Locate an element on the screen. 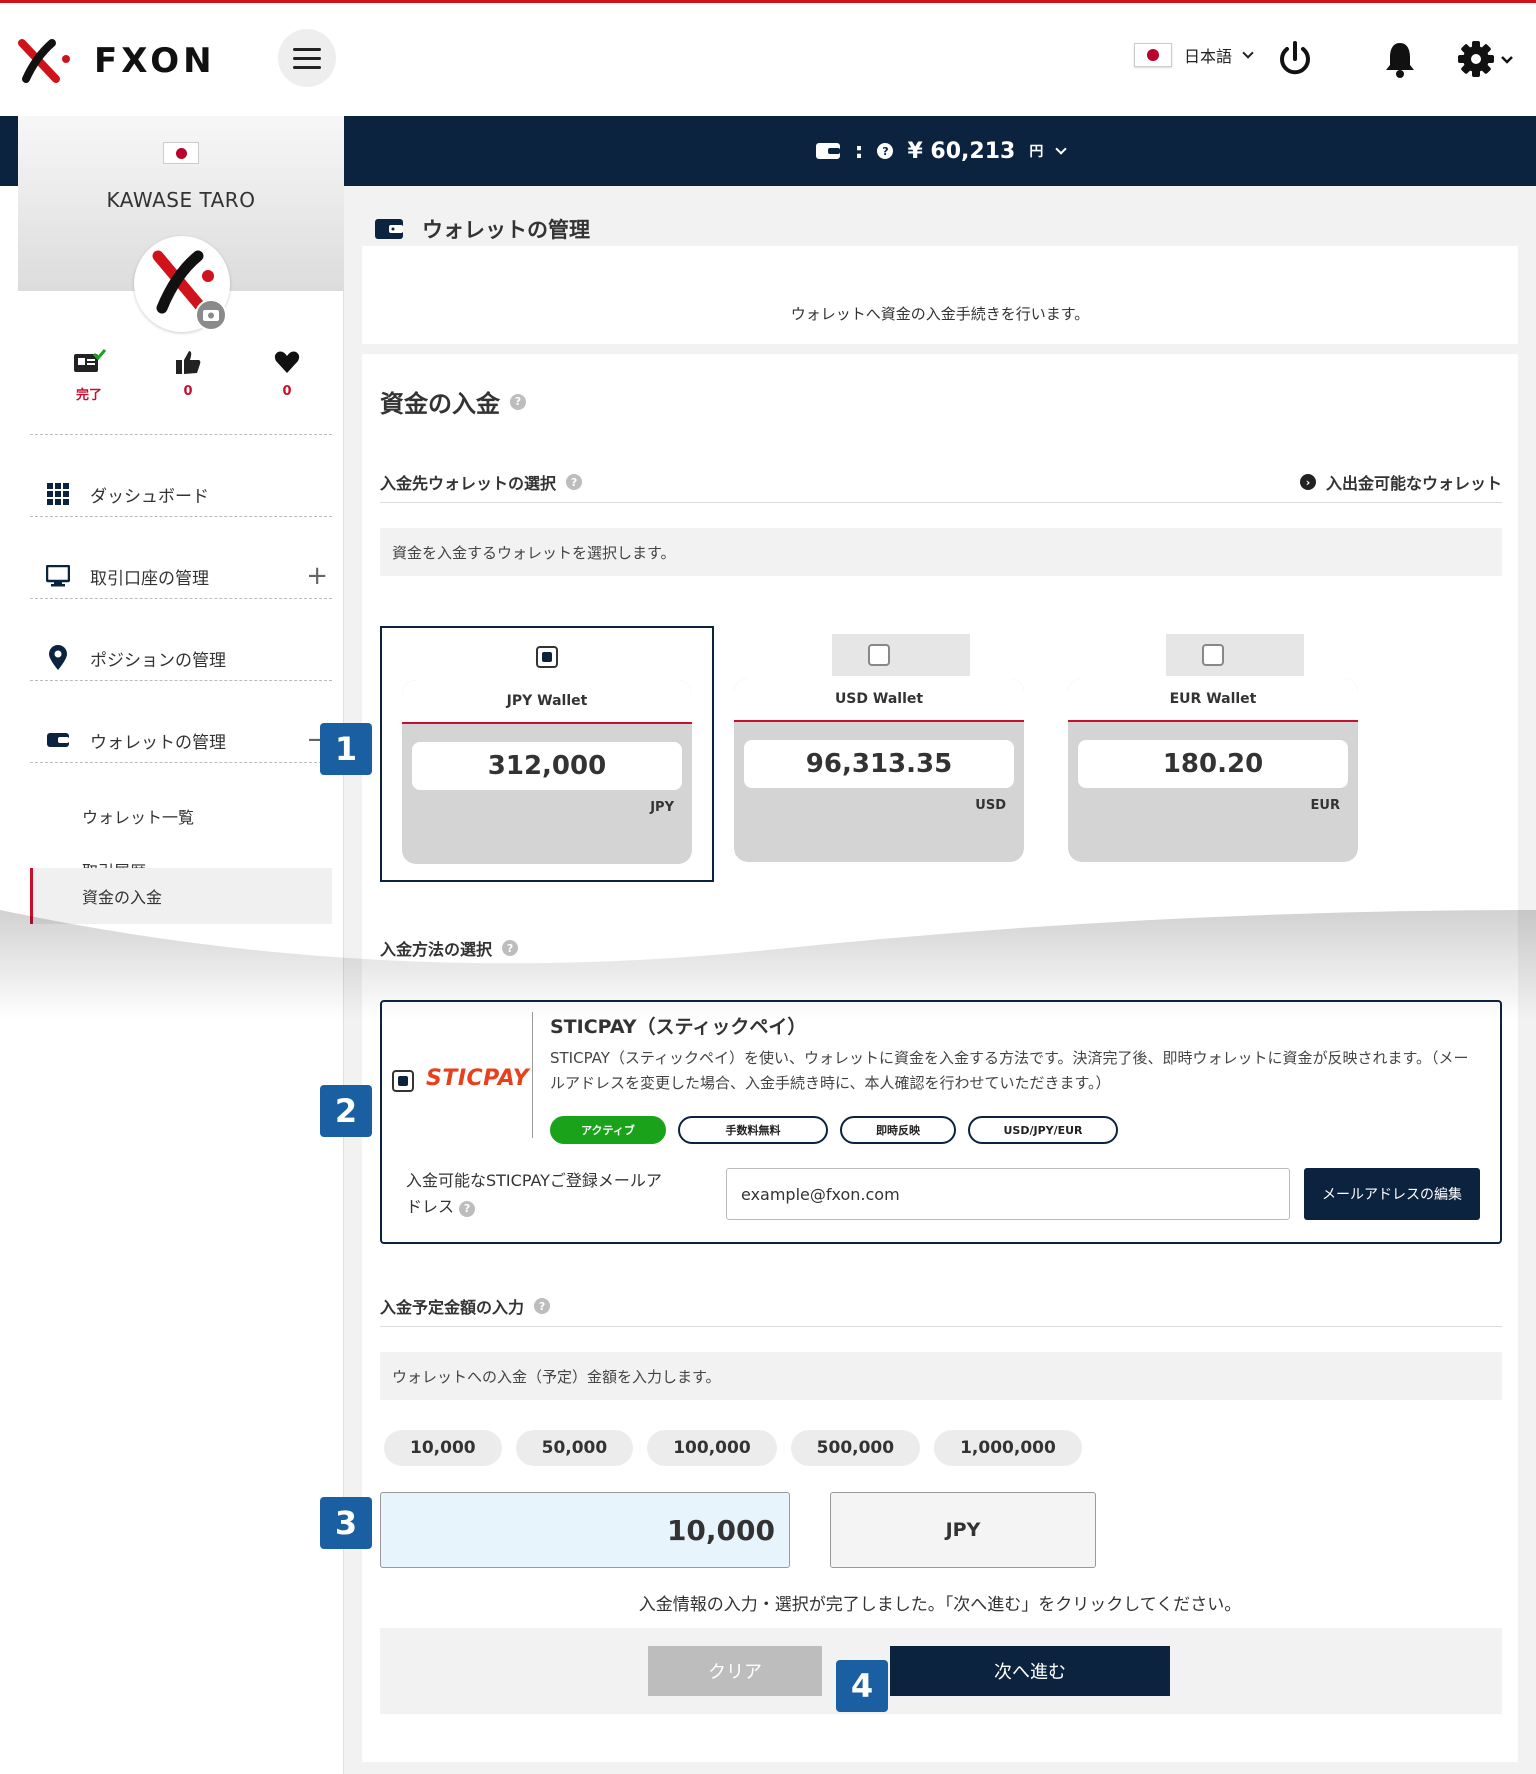 The width and height of the screenshot is (1536, 1774). fxon-logo: FXON is located at coordinates (126, 61).